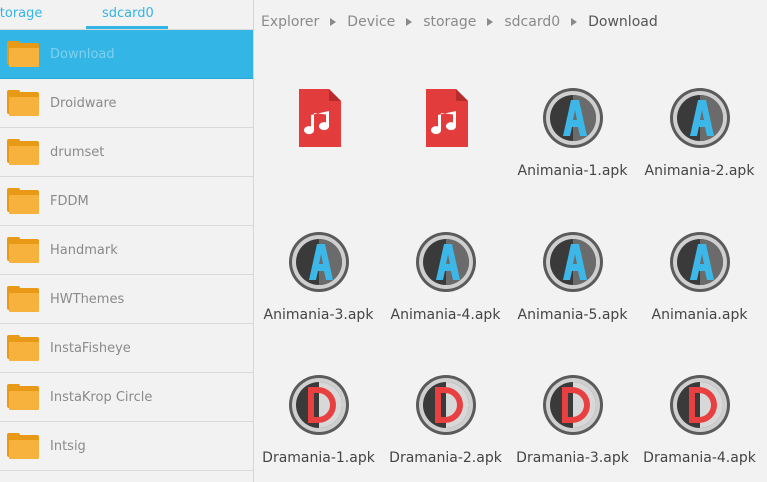  I want to click on tab-storage: storage, so click(21, 13).